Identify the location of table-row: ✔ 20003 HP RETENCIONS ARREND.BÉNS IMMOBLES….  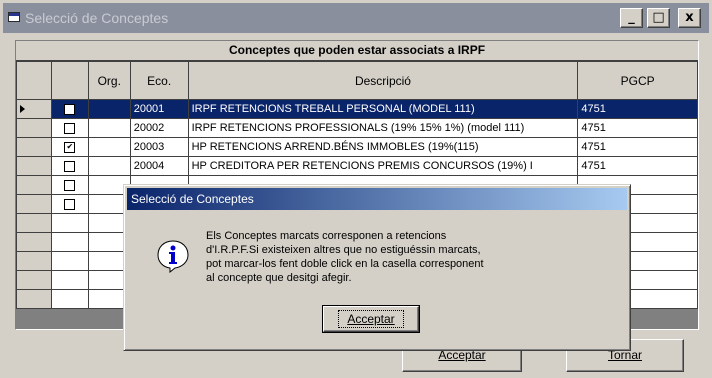
(357, 147).